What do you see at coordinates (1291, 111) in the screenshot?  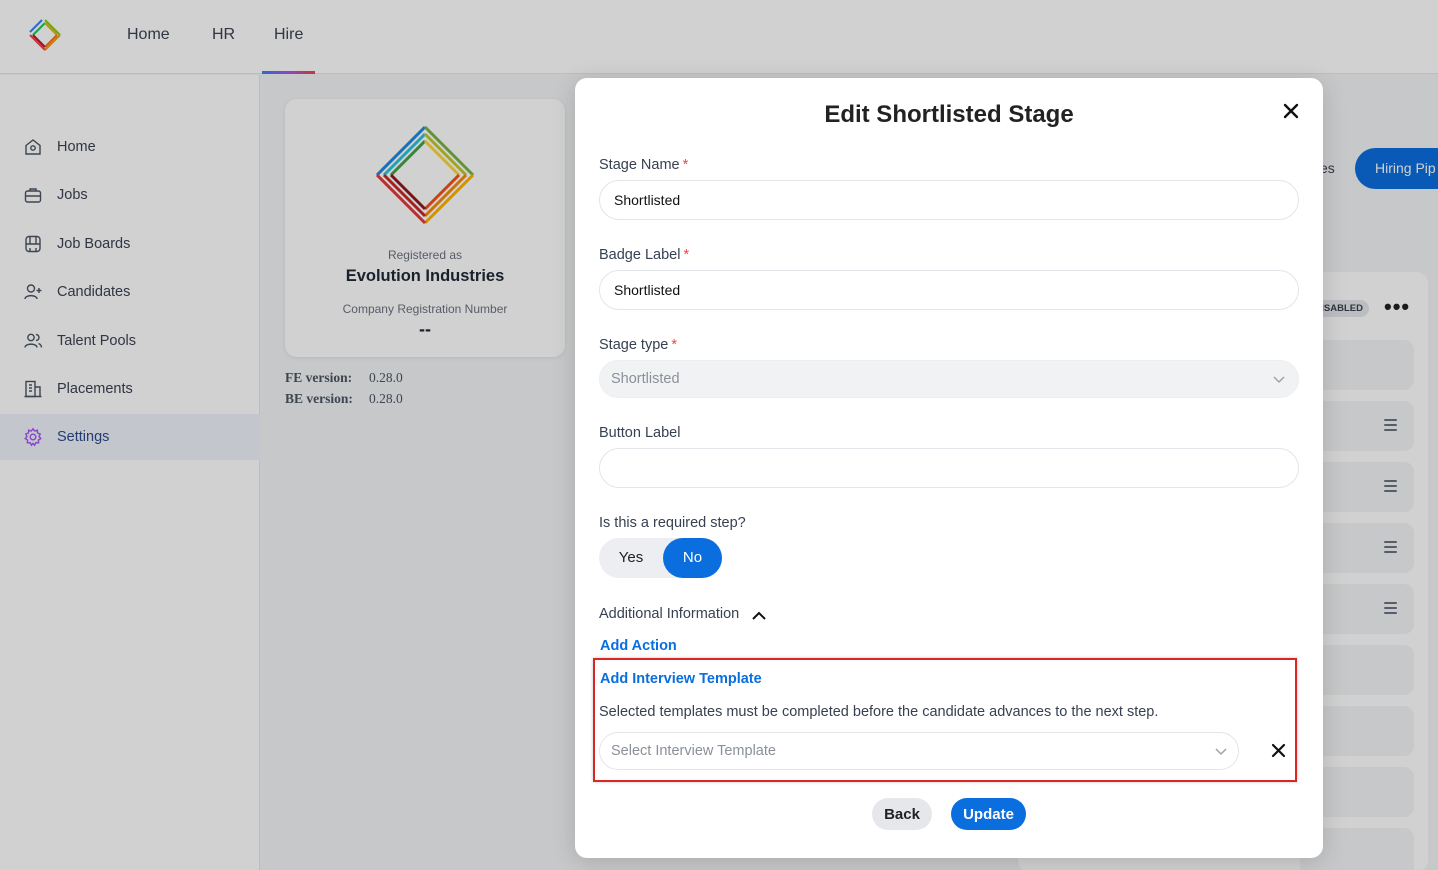 I see `close-icon` at bounding box center [1291, 111].